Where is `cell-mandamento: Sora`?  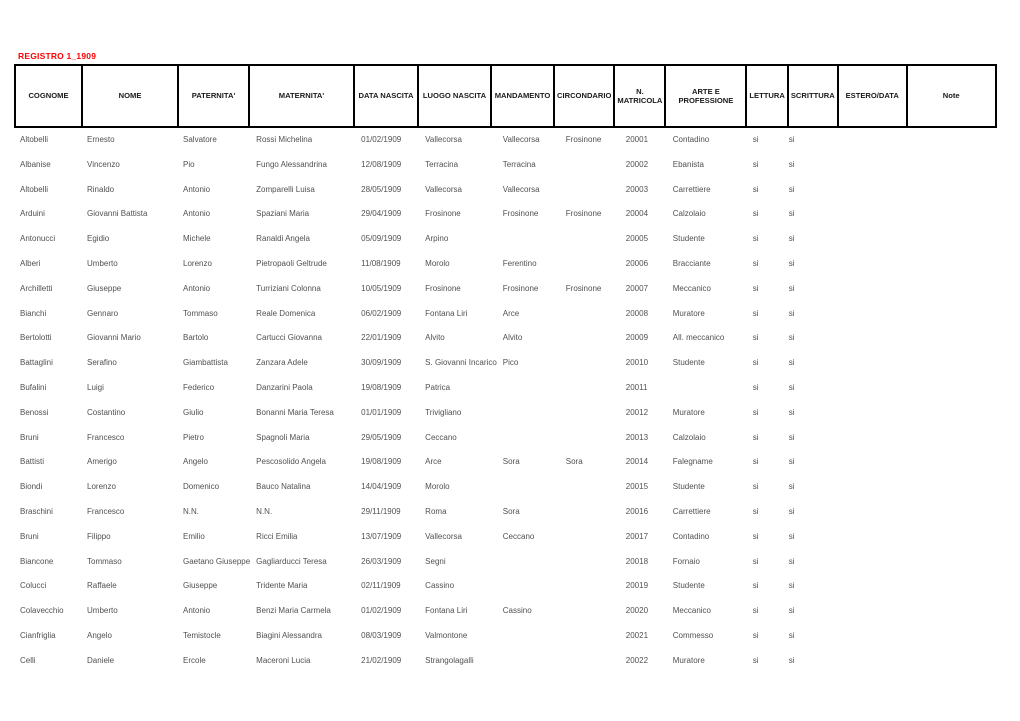 cell-mandamento: Sora is located at coordinates (511, 511).